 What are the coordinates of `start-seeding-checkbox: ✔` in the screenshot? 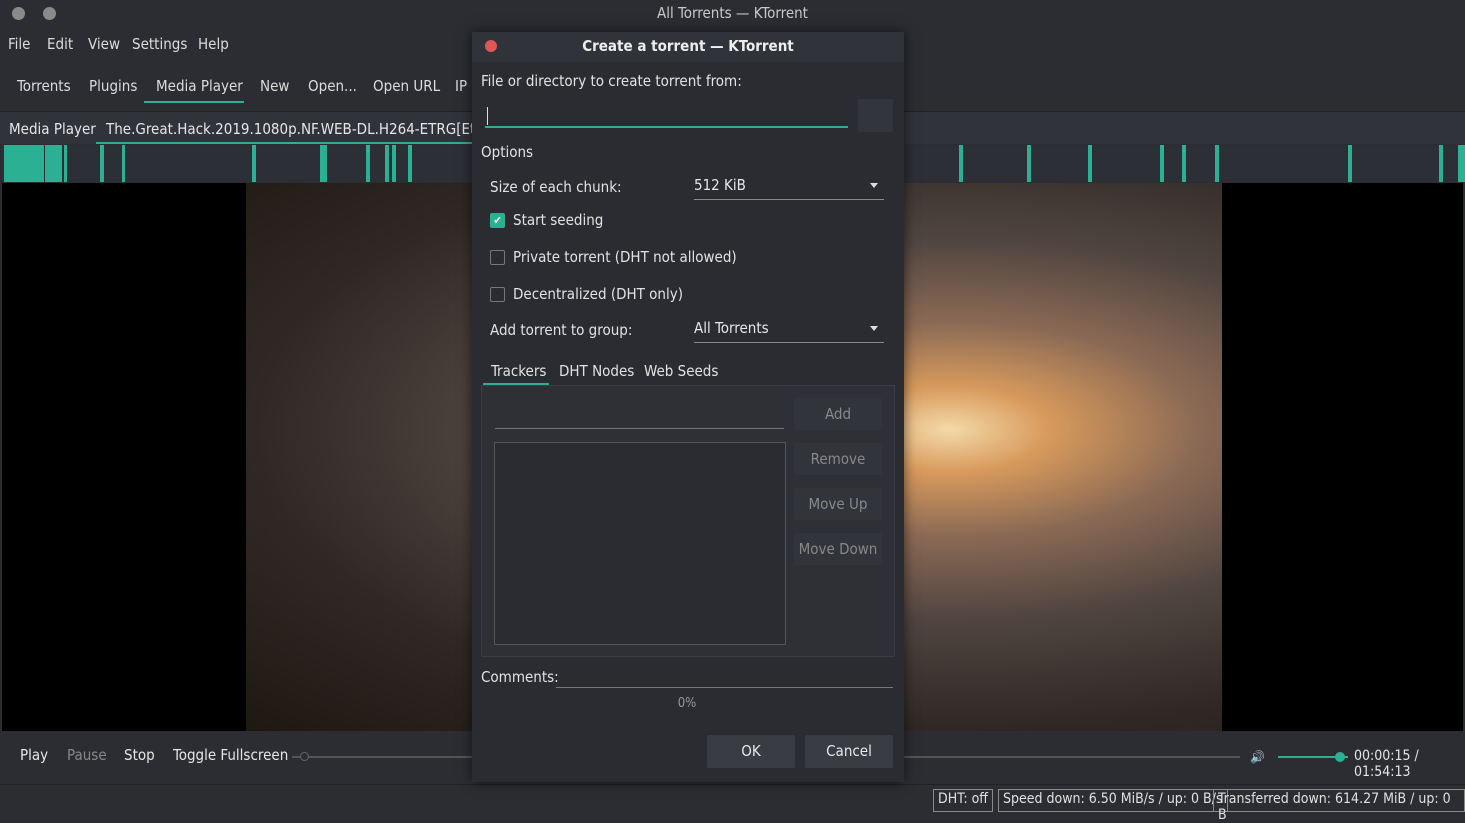 It's located at (497, 220).